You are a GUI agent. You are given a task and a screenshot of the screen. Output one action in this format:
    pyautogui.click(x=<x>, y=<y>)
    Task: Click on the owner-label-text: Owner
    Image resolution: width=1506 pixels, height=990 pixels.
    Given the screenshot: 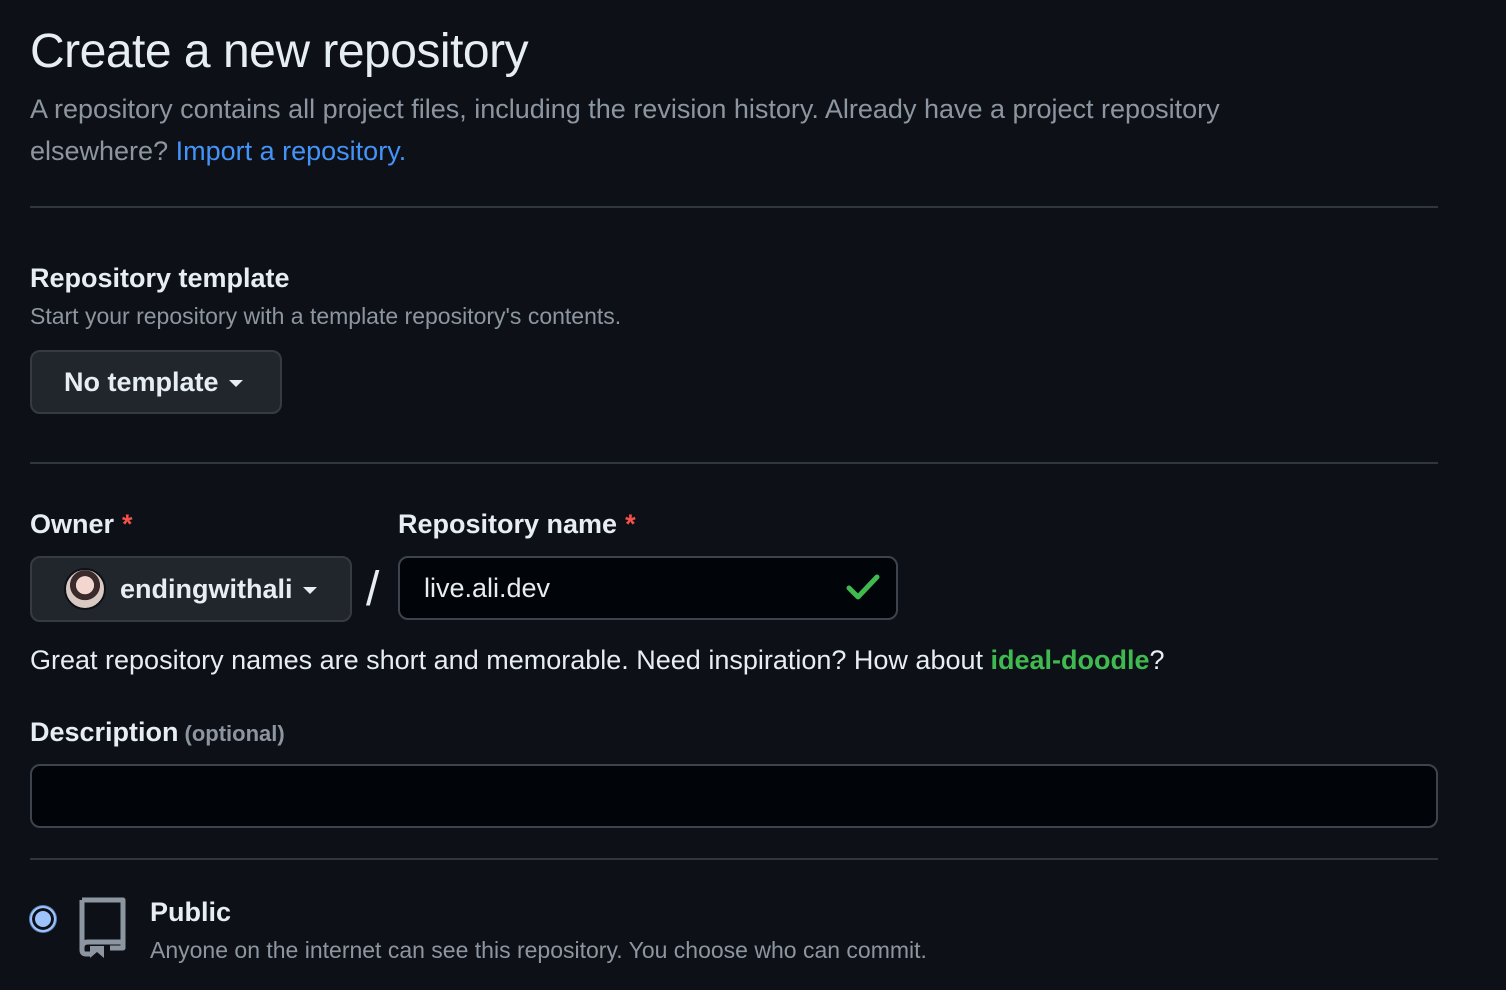 What is the action you would take?
    pyautogui.click(x=72, y=524)
    